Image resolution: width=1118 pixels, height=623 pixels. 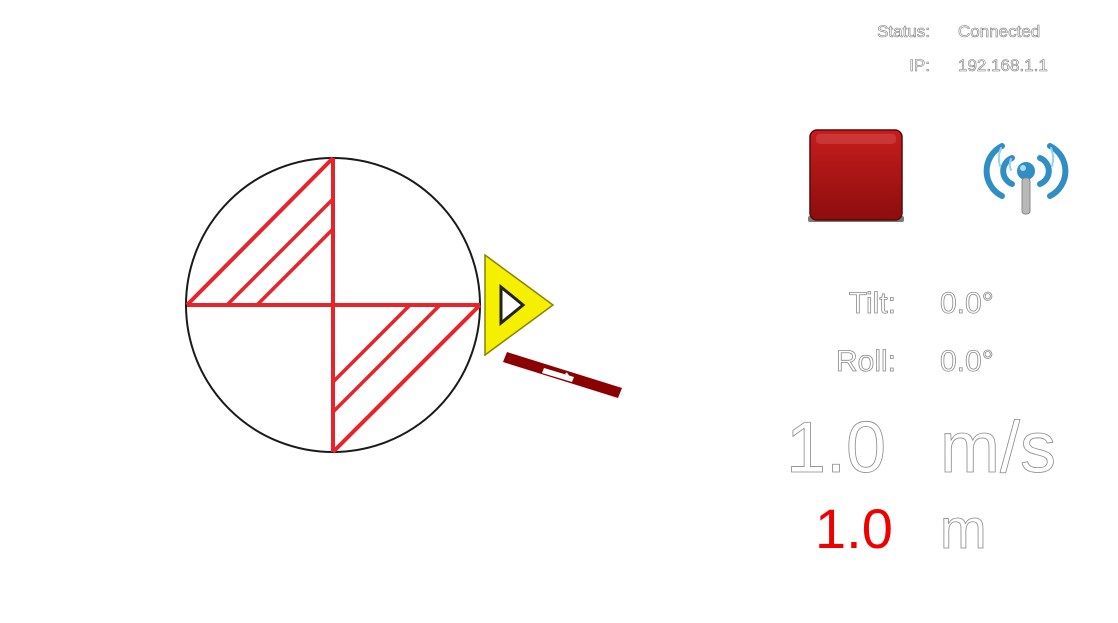 What do you see at coordinates (872, 304) in the screenshot?
I see `tilt-label: Tilt:` at bounding box center [872, 304].